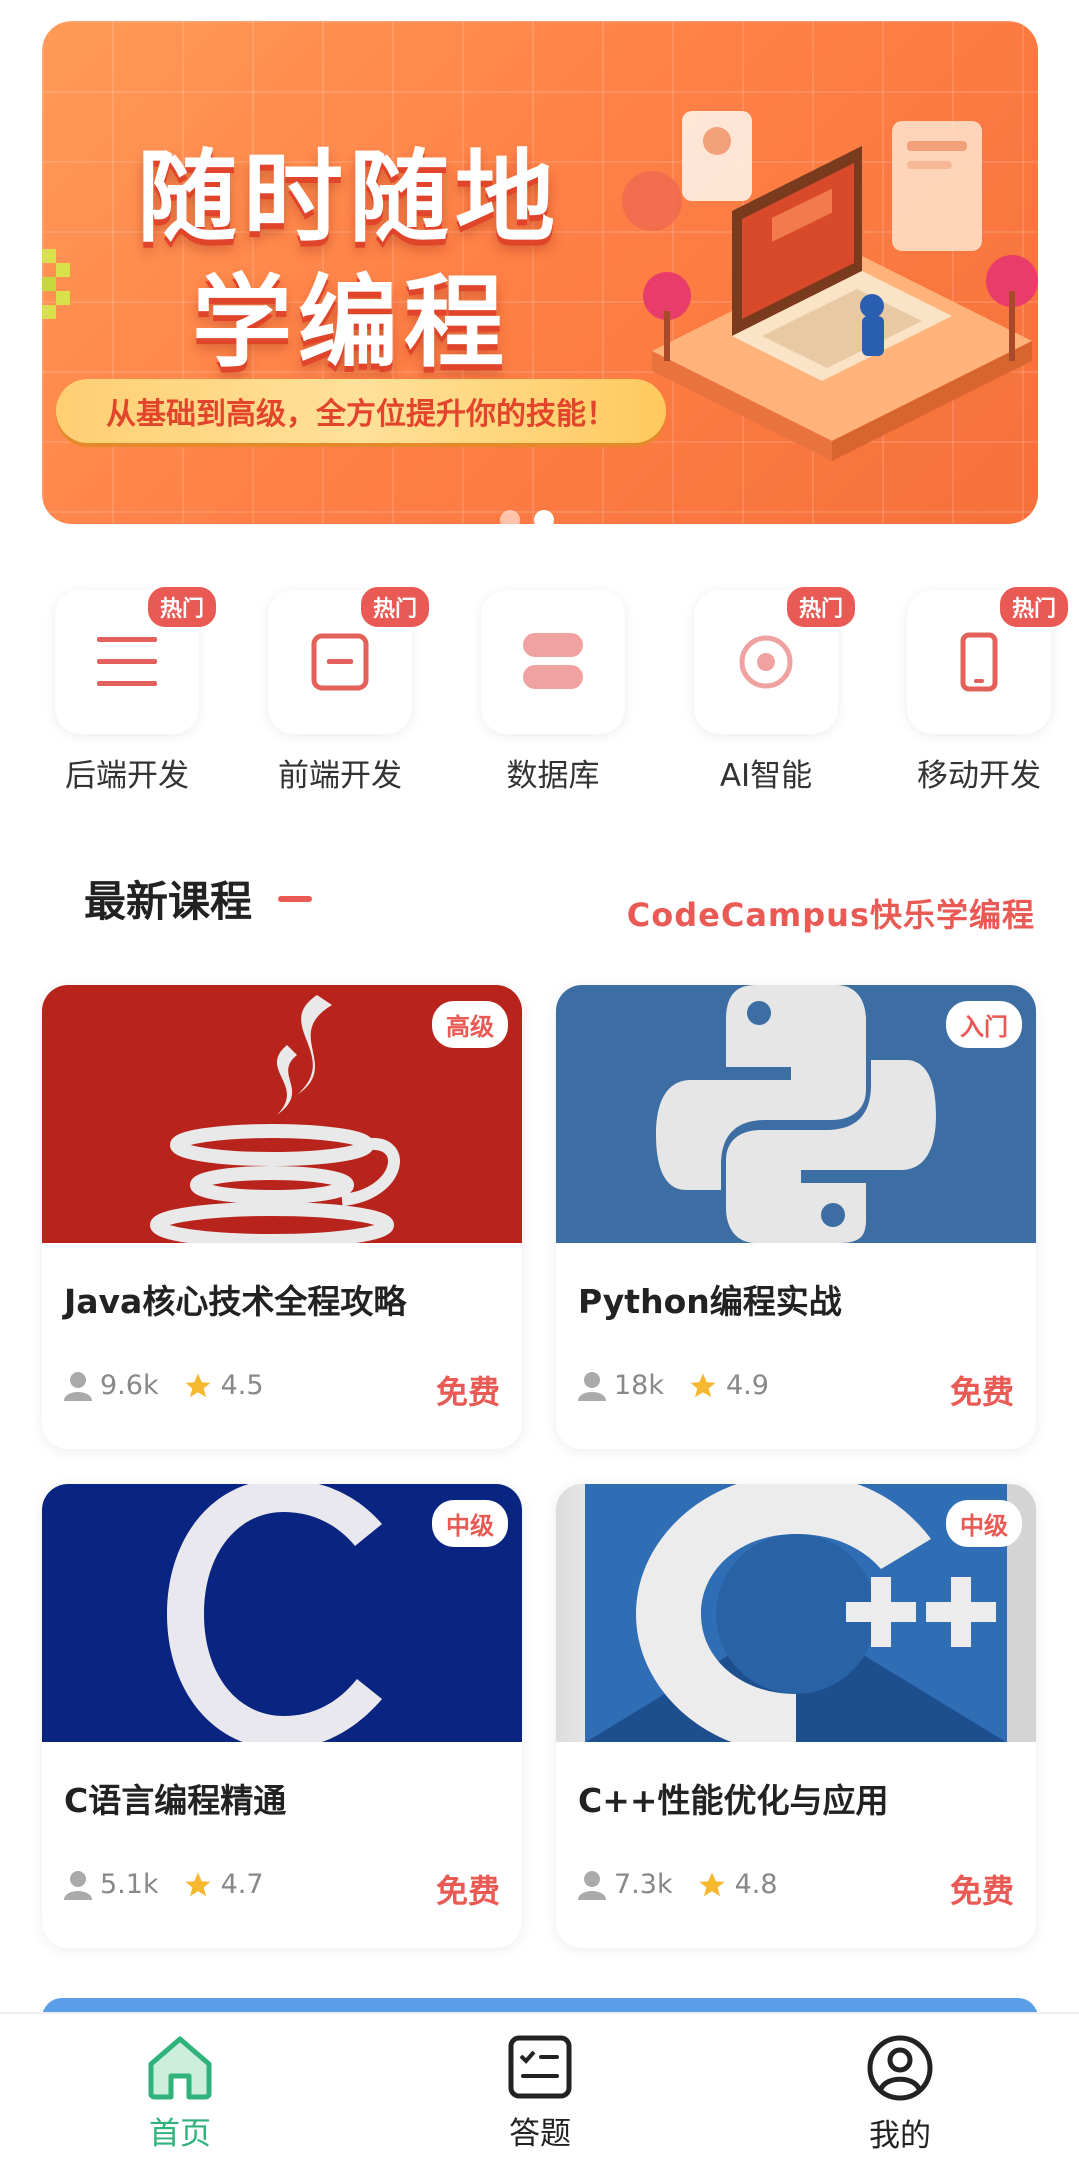 This screenshot has width=1079, height=2166. I want to click on category-icon-box, so click(553, 662).